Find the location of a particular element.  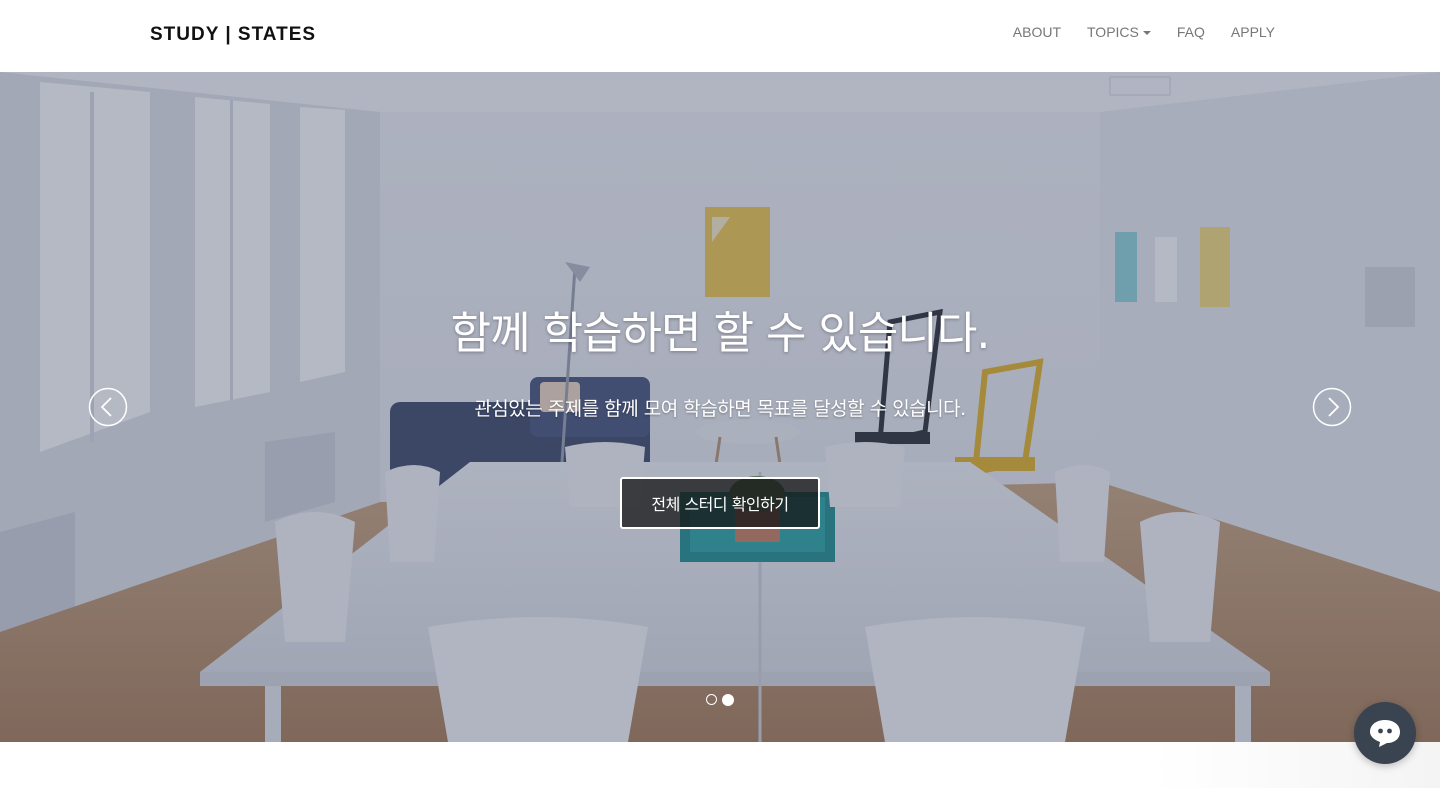

caret-down-icon is located at coordinates (1146, 32).